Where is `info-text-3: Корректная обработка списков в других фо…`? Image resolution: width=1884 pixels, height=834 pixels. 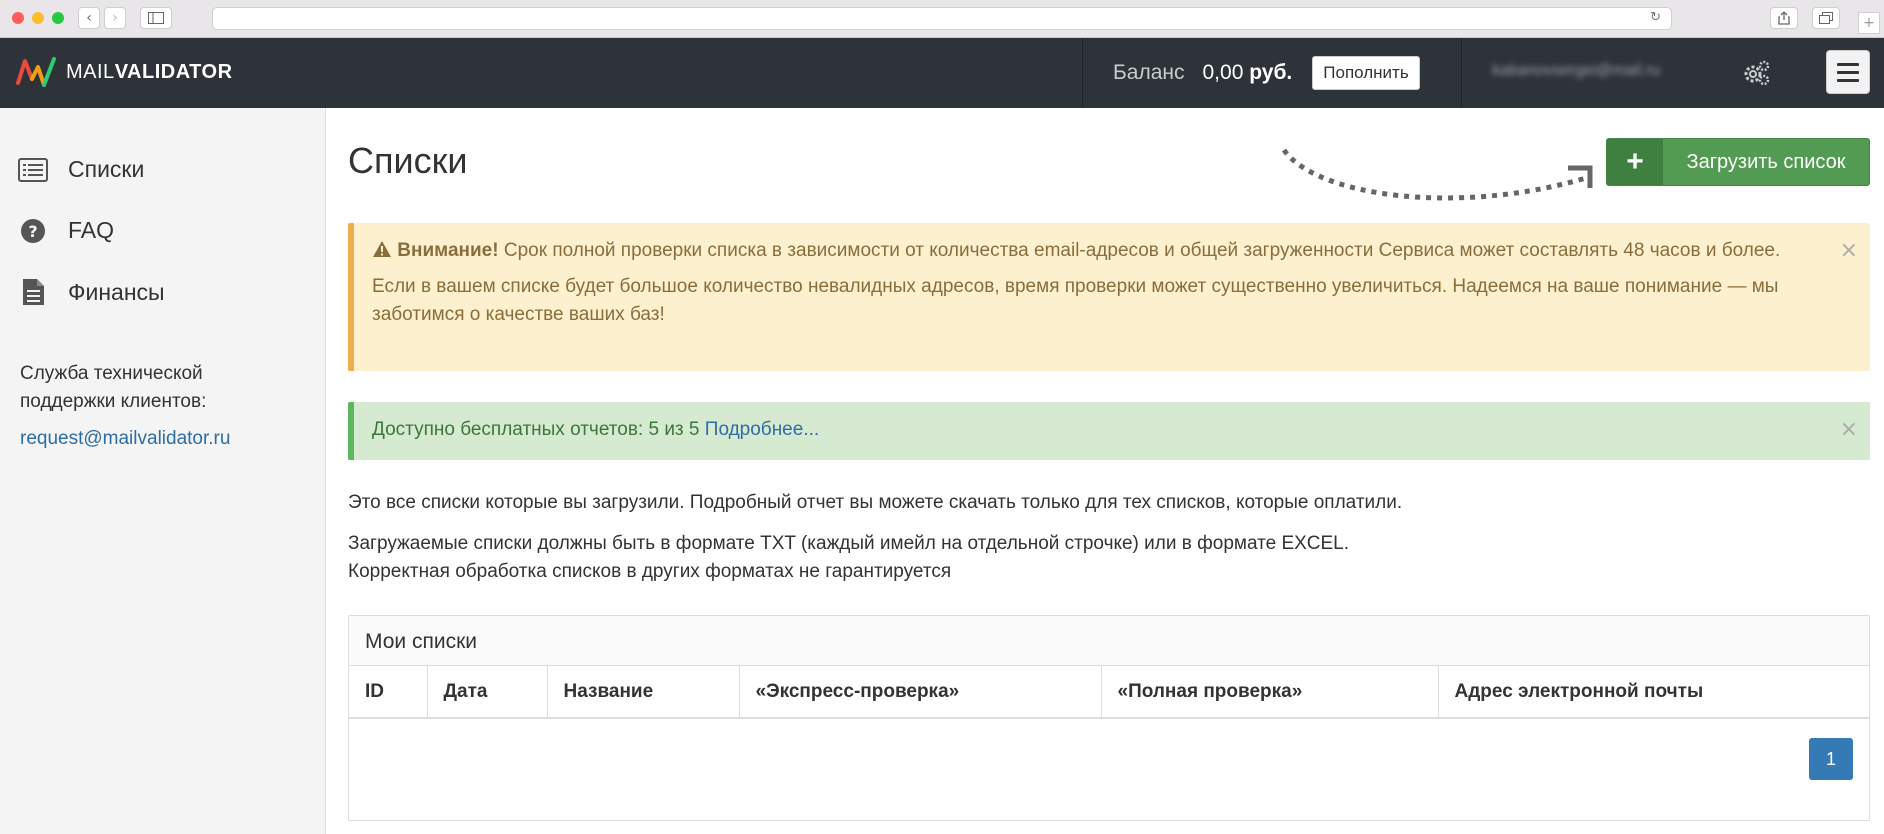
info-text-3: Корректная обработка списков в других фо… is located at coordinates (650, 571).